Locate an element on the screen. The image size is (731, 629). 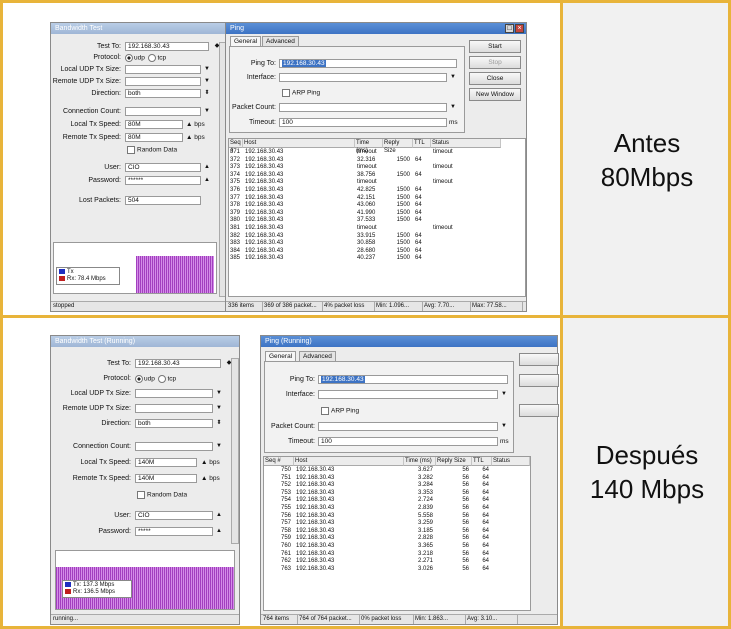
table-row: 755 192.168.30.43 2.839 56 64 is located at coordinates (397, 509).